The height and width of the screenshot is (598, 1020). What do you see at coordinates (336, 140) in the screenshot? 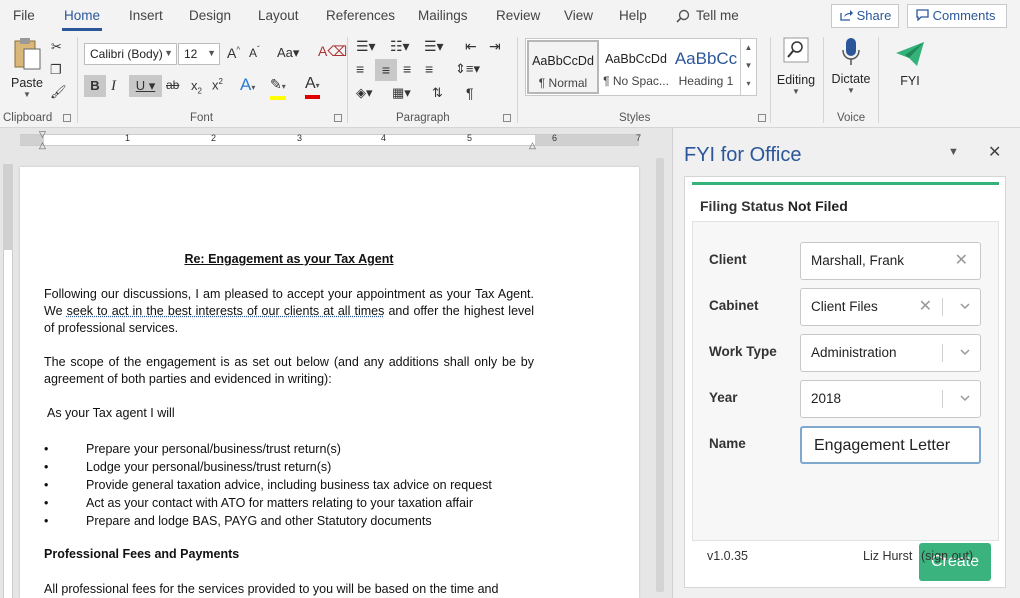
I see `horizontal-ruler: ▽ △ △ 1 2 3 4 5 6 7` at bounding box center [336, 140].